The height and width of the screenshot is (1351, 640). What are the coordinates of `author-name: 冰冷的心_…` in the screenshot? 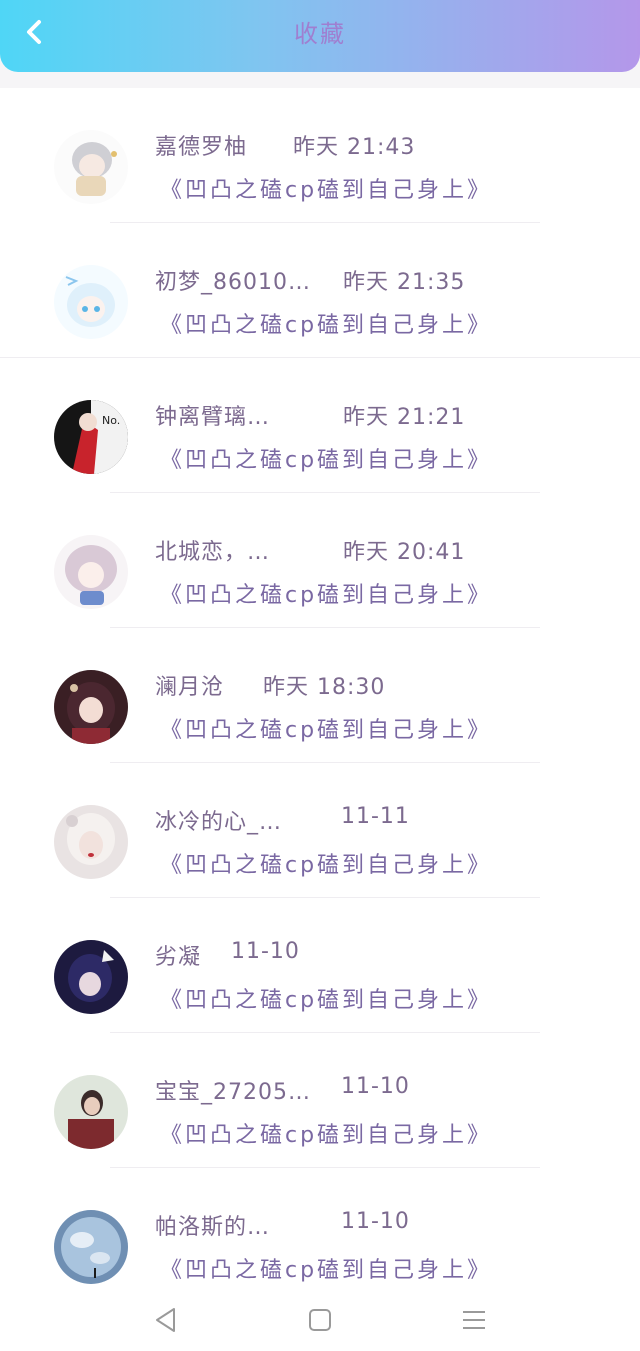 It's located at (219, 822).